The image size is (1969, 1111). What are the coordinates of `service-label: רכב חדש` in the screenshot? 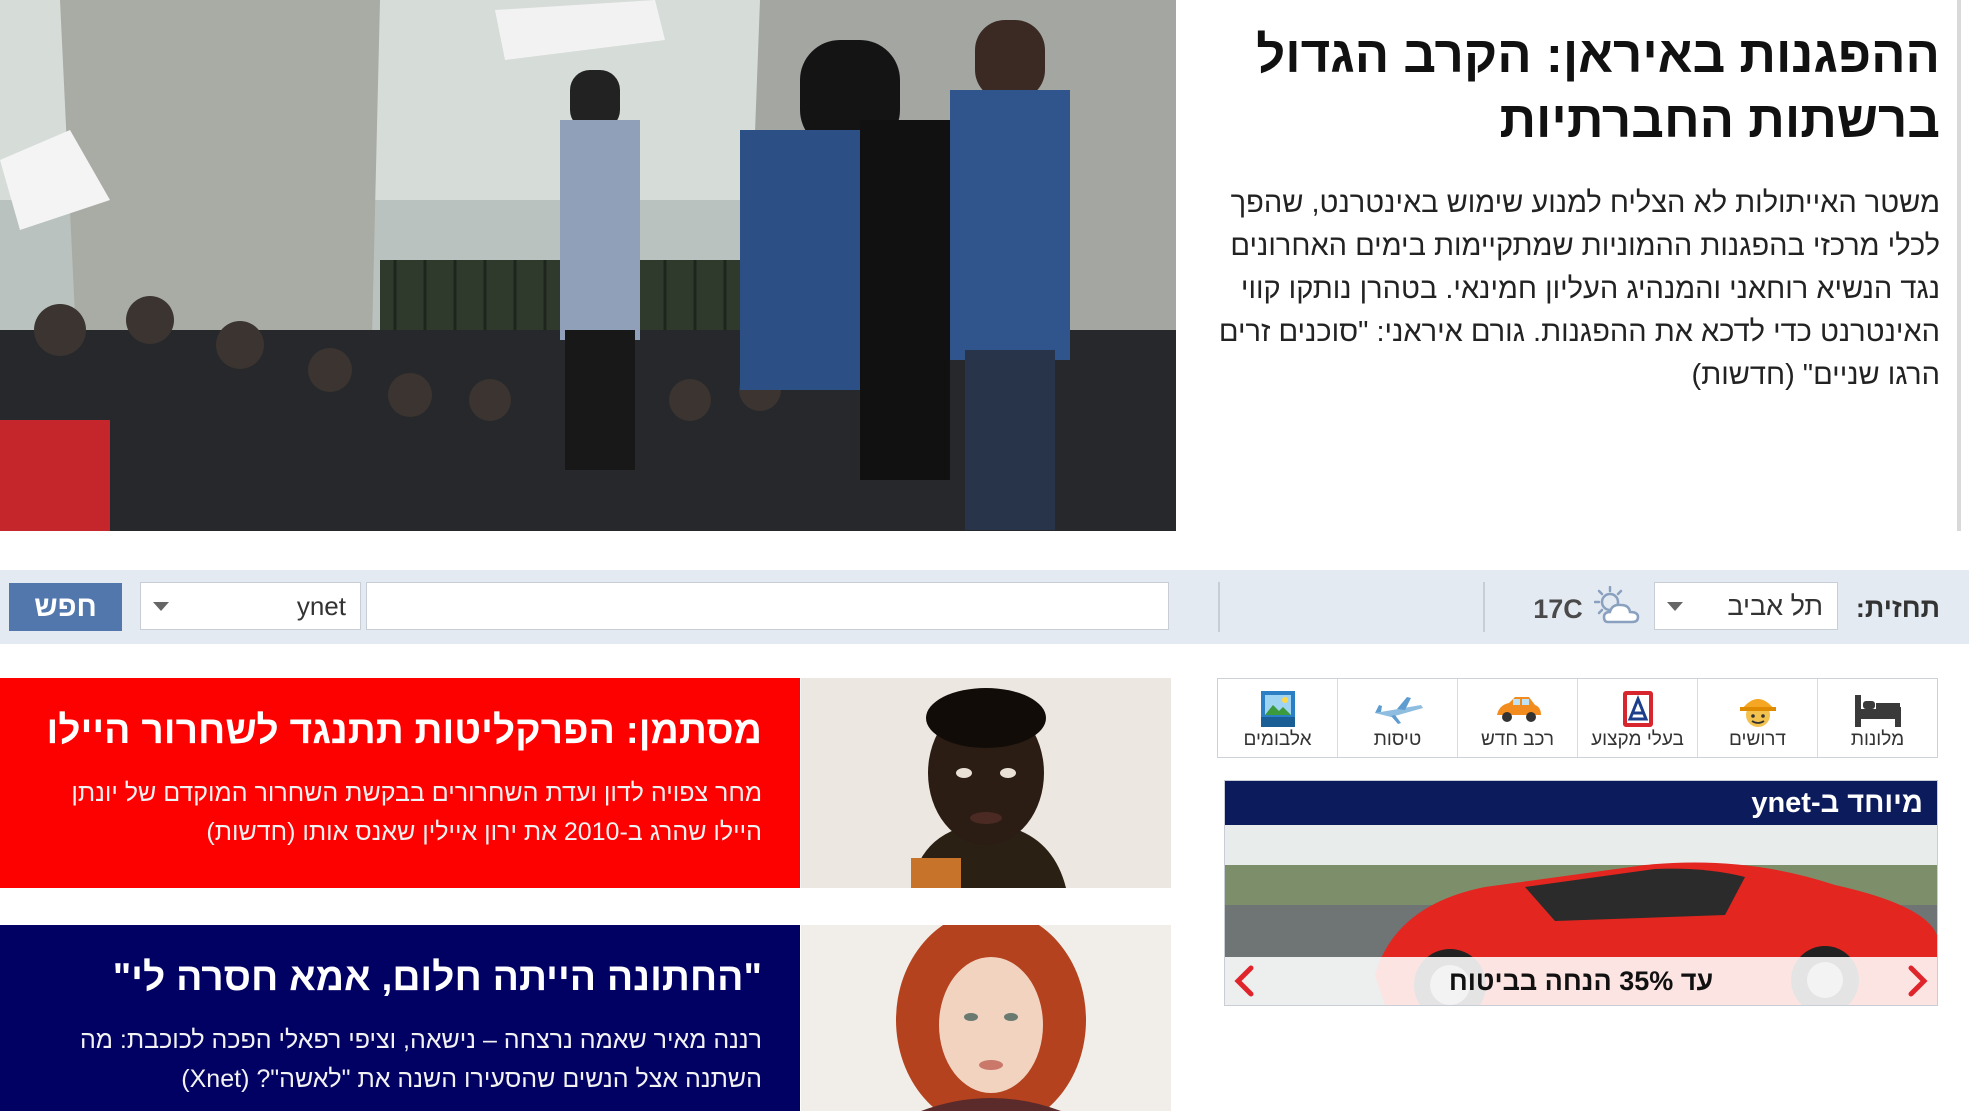 It's located at (1517, 739).